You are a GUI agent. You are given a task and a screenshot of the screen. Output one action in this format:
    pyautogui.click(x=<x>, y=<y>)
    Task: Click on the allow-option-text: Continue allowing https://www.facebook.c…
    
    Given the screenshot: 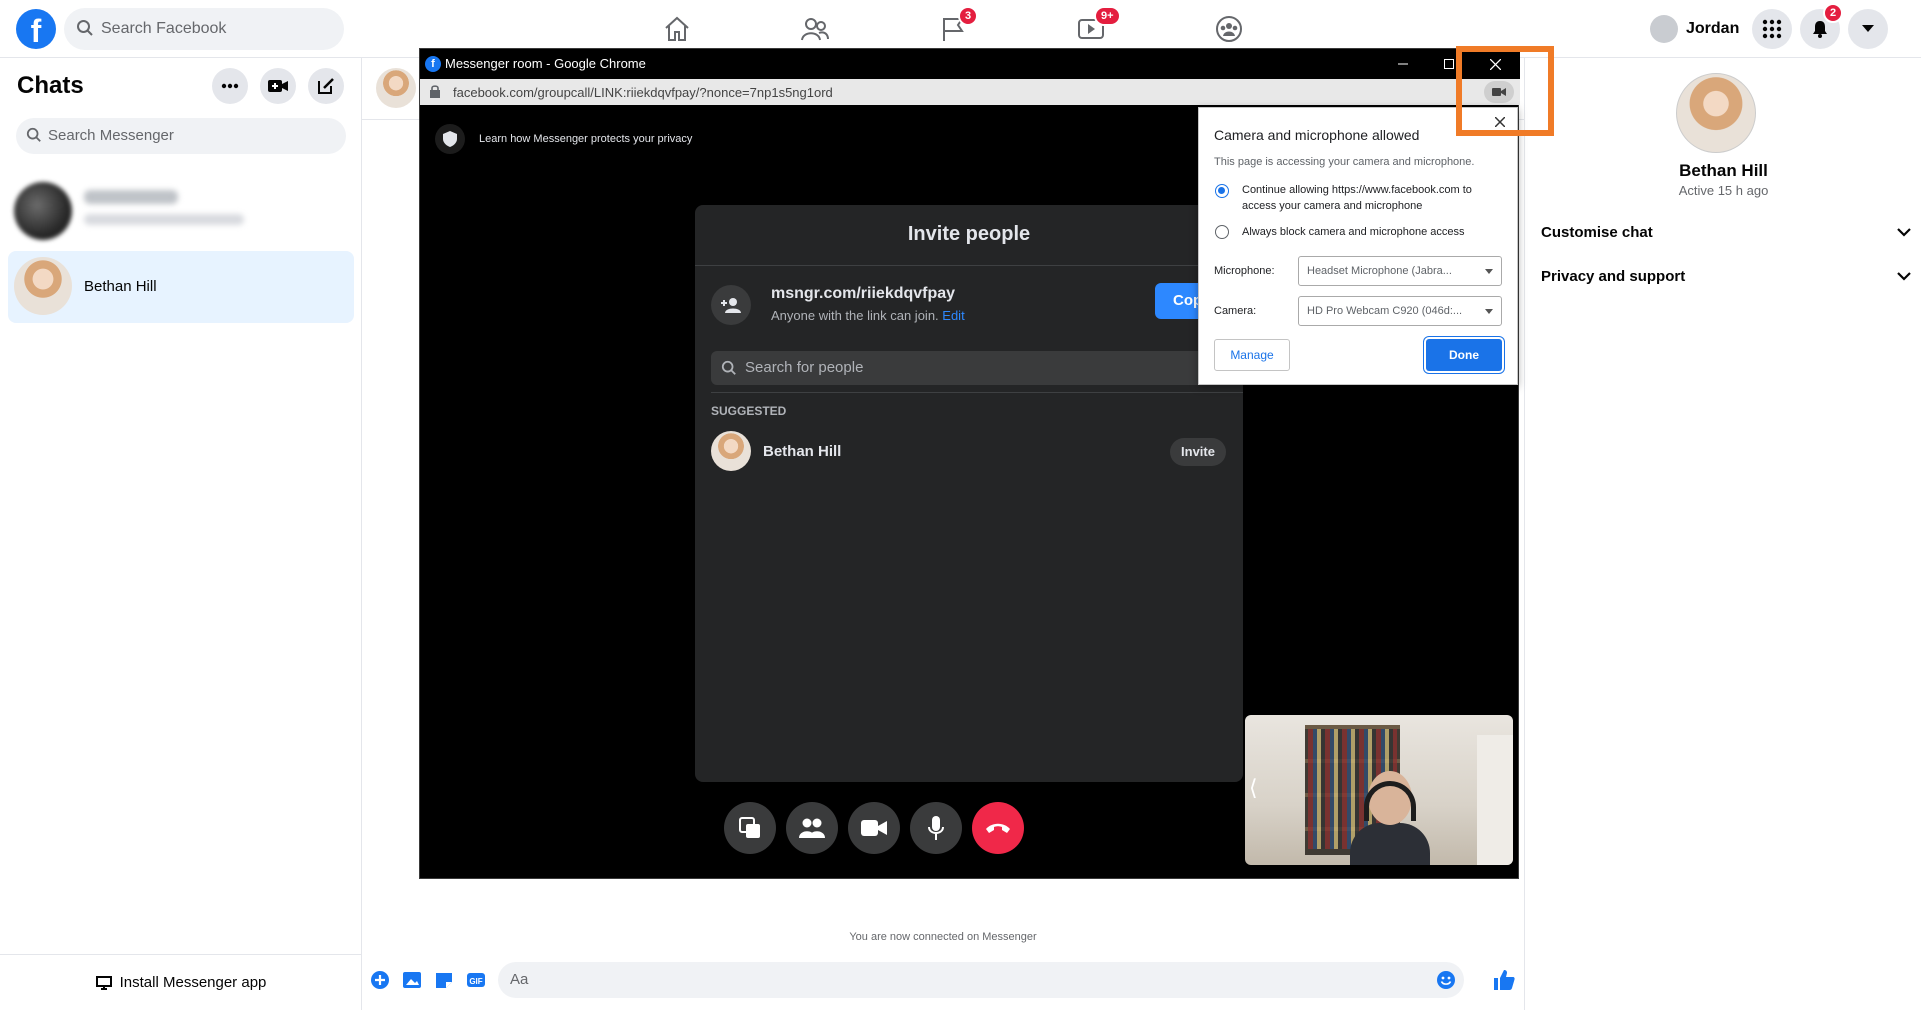 What is the action you would take?
    pyautogui.click(x=1374, y=198)
    